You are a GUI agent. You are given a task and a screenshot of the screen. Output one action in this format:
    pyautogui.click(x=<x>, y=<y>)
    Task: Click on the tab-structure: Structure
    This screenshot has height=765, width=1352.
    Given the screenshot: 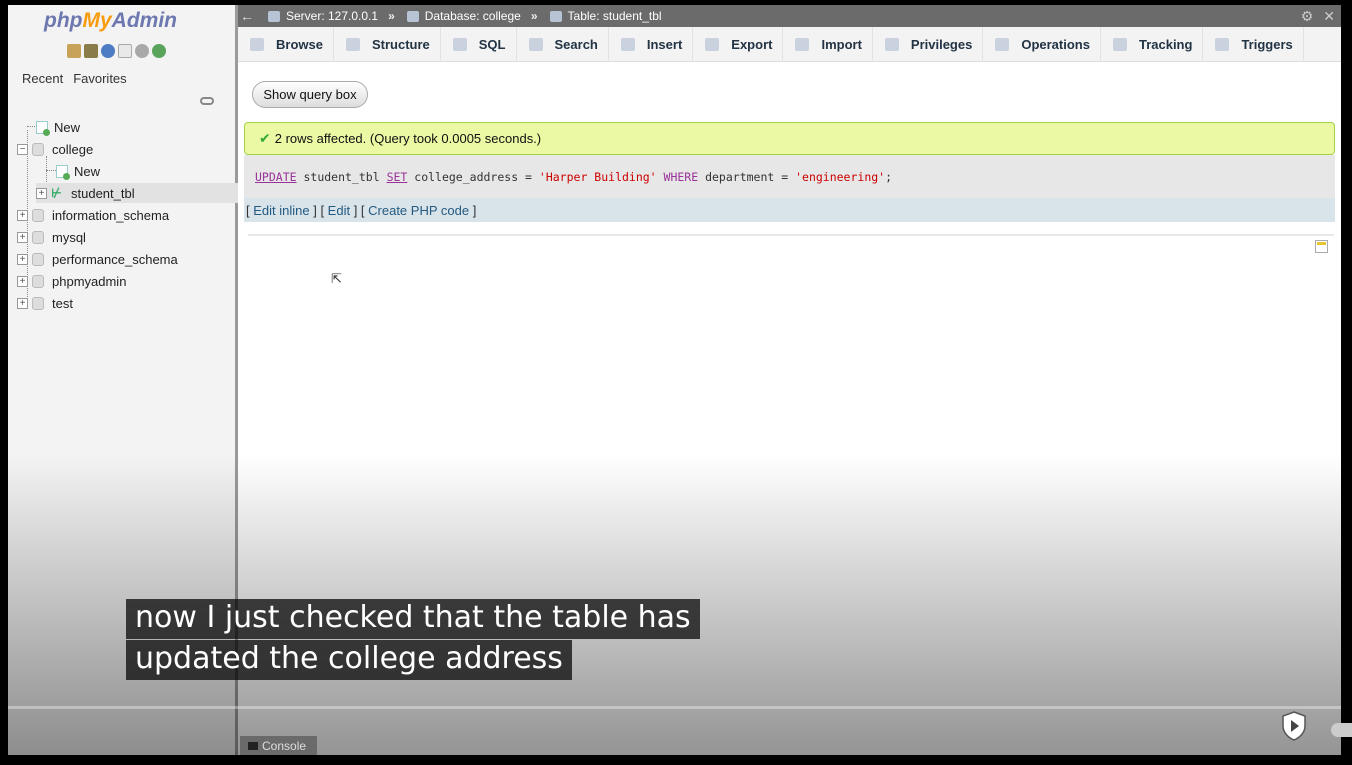 What is the action you would take?
    pyautogui.click(x=387, y=44)
    